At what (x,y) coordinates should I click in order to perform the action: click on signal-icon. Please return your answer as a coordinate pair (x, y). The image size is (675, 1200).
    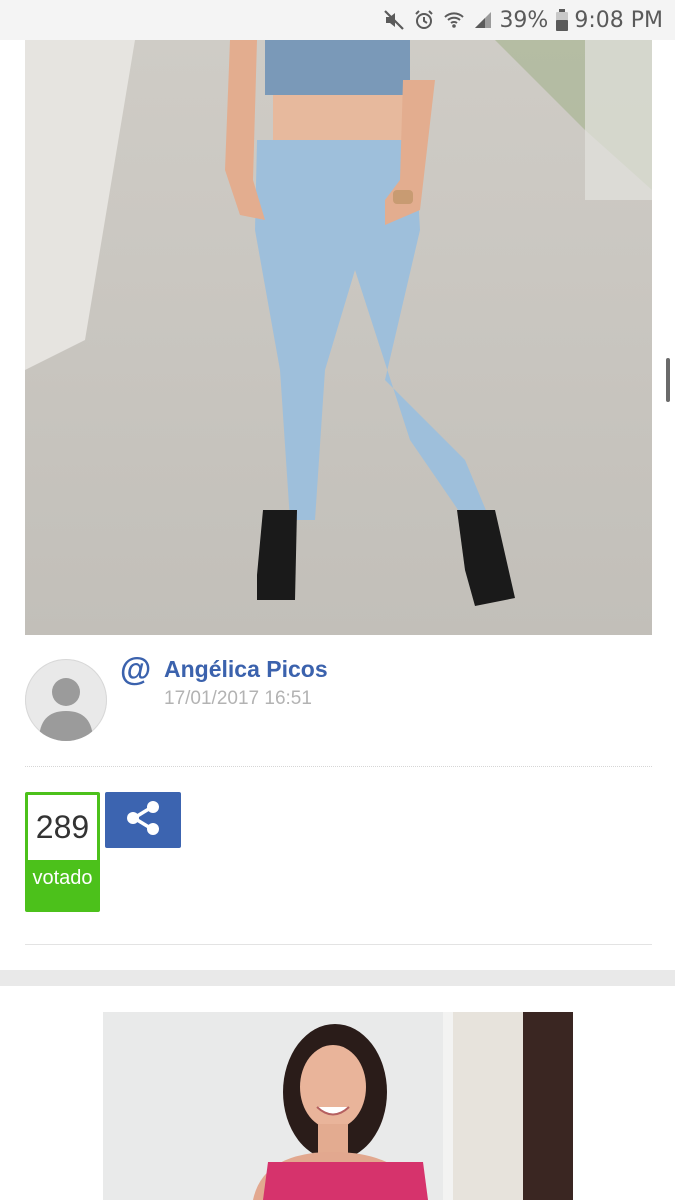
    Looking at the image, I should click on (483, 20).